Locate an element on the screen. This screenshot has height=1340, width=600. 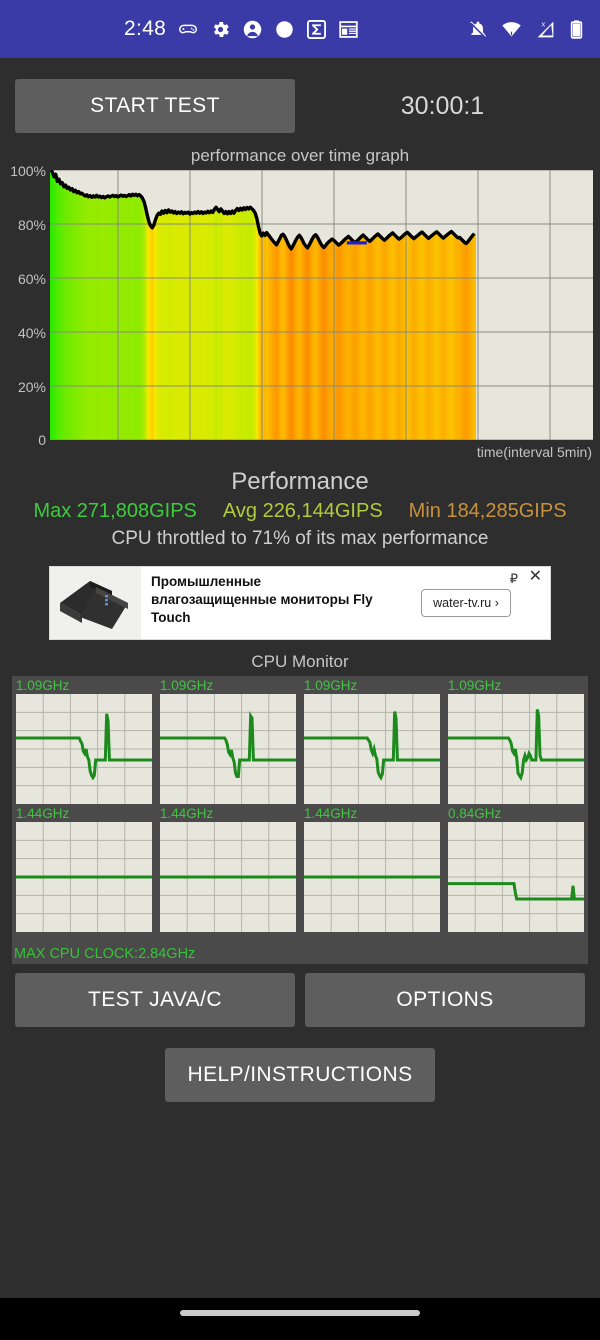
ytick-0: 0 is located at coordinates (42, 440).